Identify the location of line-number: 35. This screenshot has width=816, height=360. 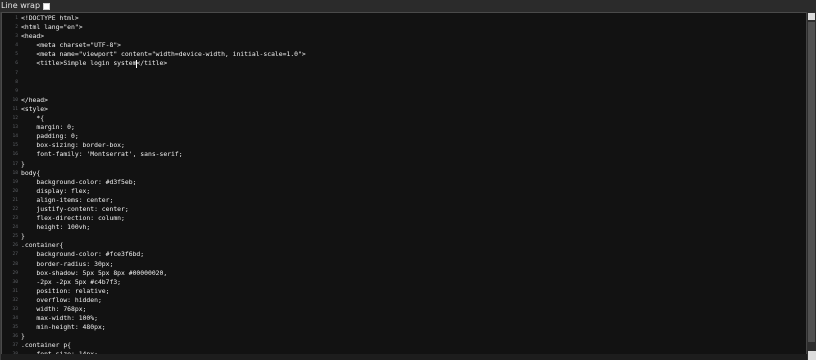
(15, 328).